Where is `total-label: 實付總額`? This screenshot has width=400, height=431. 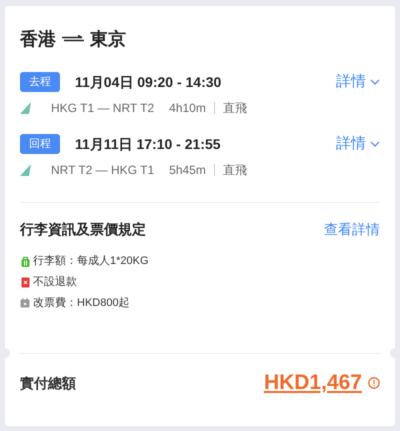
total-label: 實付總額 is located at coordinates (48, 383).